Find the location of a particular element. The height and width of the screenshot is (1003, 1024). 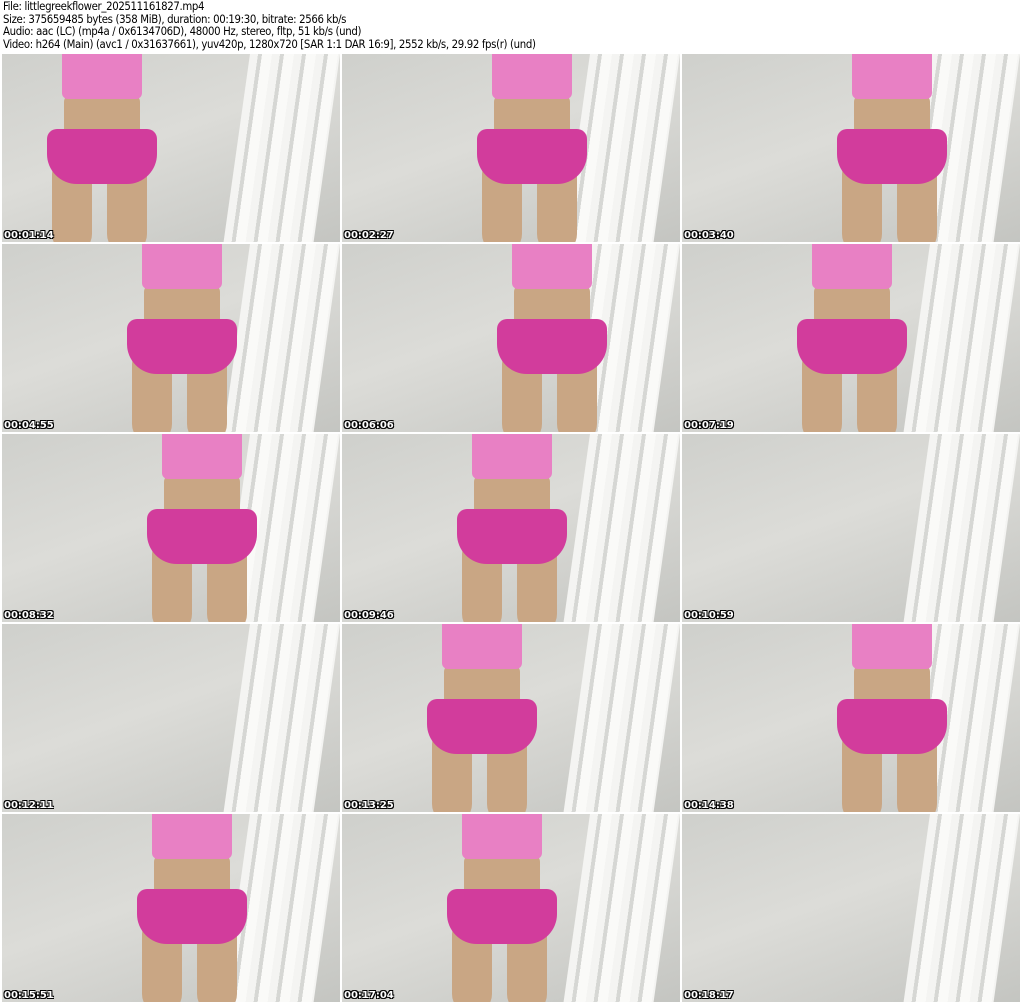

timestamp: 00:09:46 is located at coordinates (369, 615).